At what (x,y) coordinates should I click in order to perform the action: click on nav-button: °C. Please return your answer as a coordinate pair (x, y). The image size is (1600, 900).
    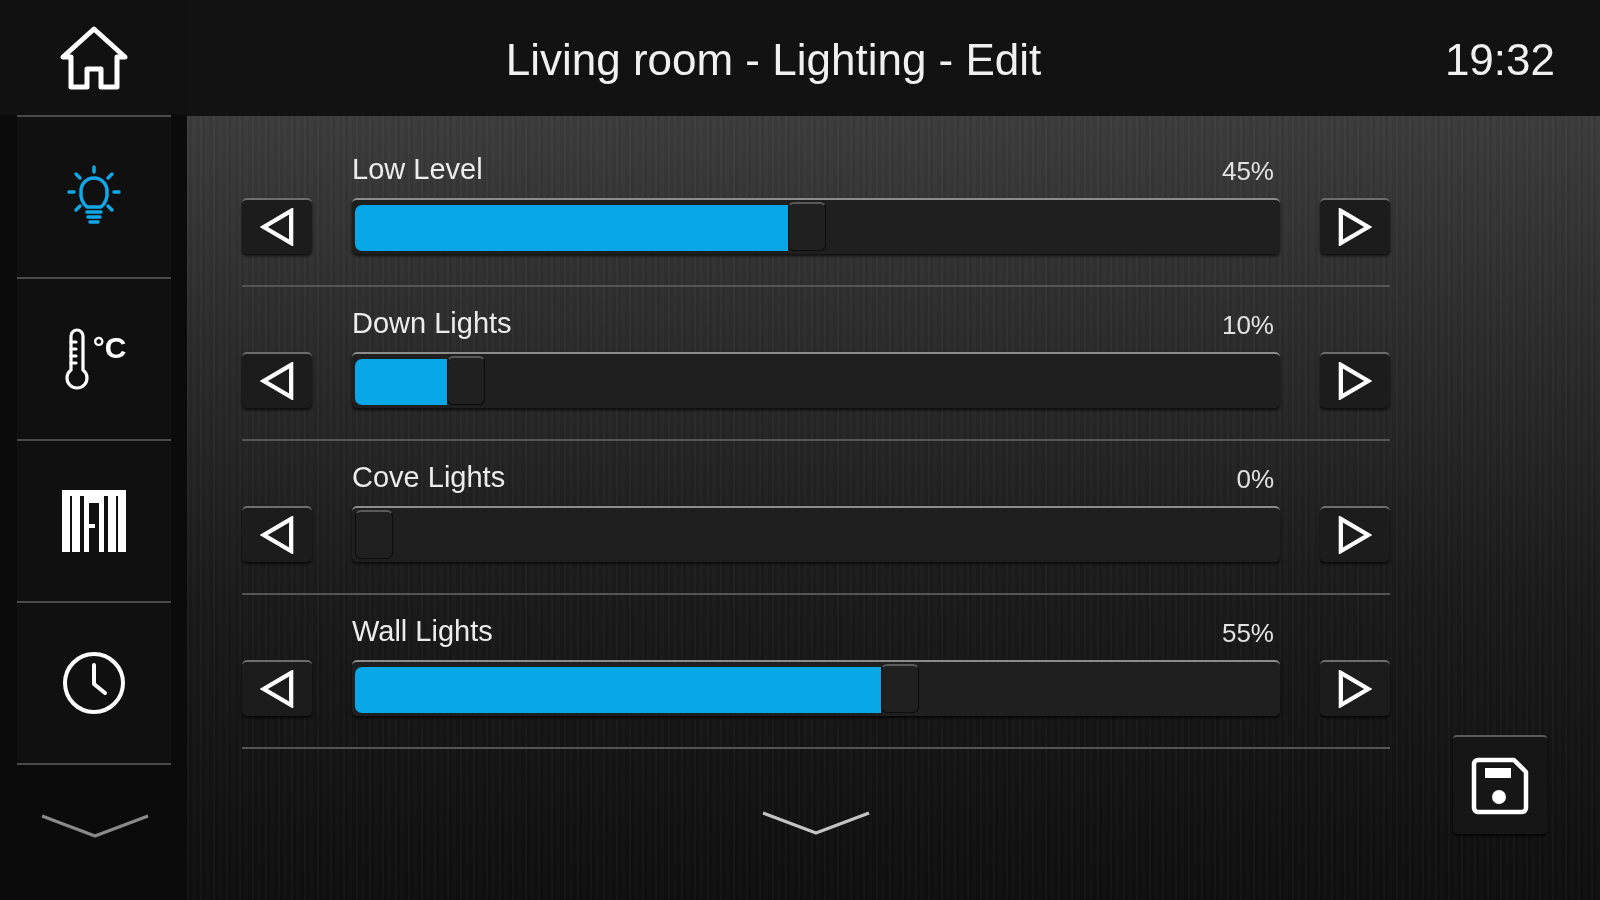
    Looking at the image, I should click on (94, 359).